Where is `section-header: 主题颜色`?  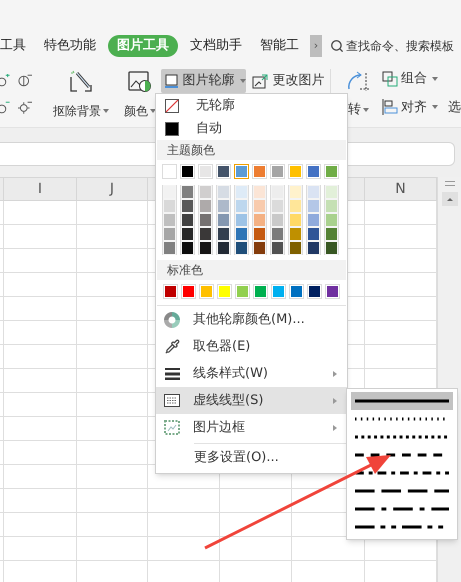
section-header: 主题颜色 is located at coordinates (251, 150).